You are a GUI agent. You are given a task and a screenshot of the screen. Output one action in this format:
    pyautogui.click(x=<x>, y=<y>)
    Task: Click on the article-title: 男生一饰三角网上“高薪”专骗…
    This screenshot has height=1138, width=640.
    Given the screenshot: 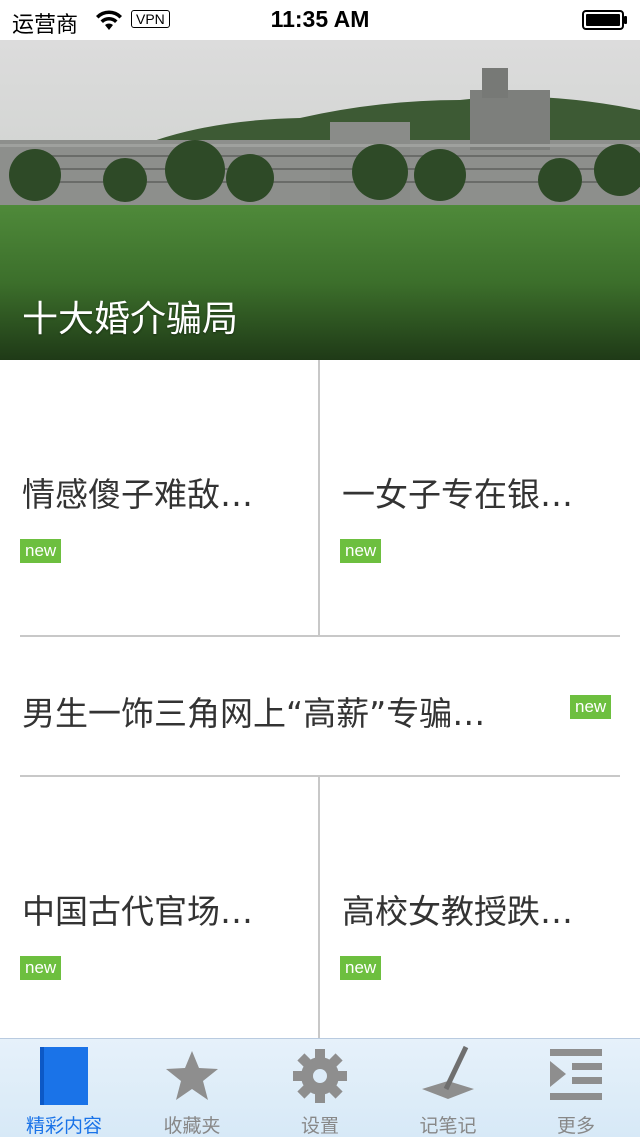 What is the action you would take?
    pyautogui.click(x=254, y=713)
    